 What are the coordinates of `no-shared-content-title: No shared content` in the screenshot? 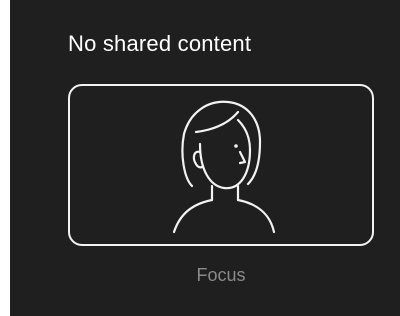 It's located at (160, 43).